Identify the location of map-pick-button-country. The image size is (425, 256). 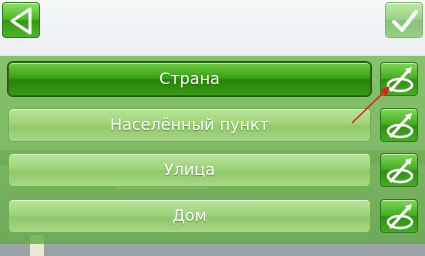
(399, 79).